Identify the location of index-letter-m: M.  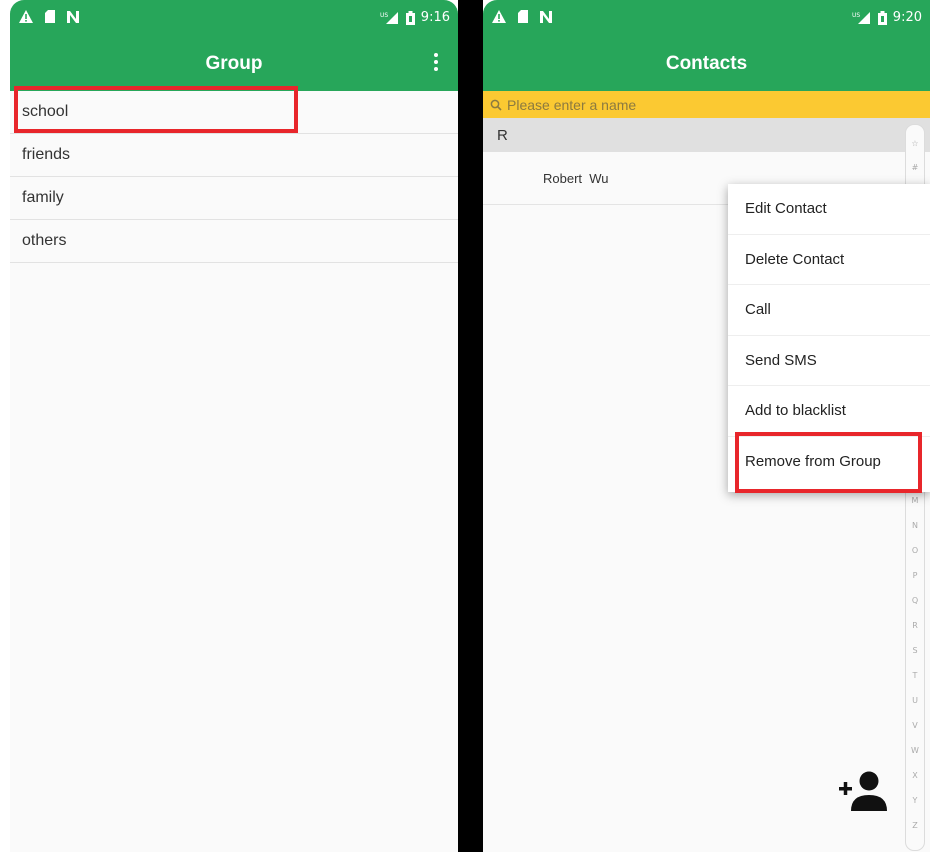
(915, 500).